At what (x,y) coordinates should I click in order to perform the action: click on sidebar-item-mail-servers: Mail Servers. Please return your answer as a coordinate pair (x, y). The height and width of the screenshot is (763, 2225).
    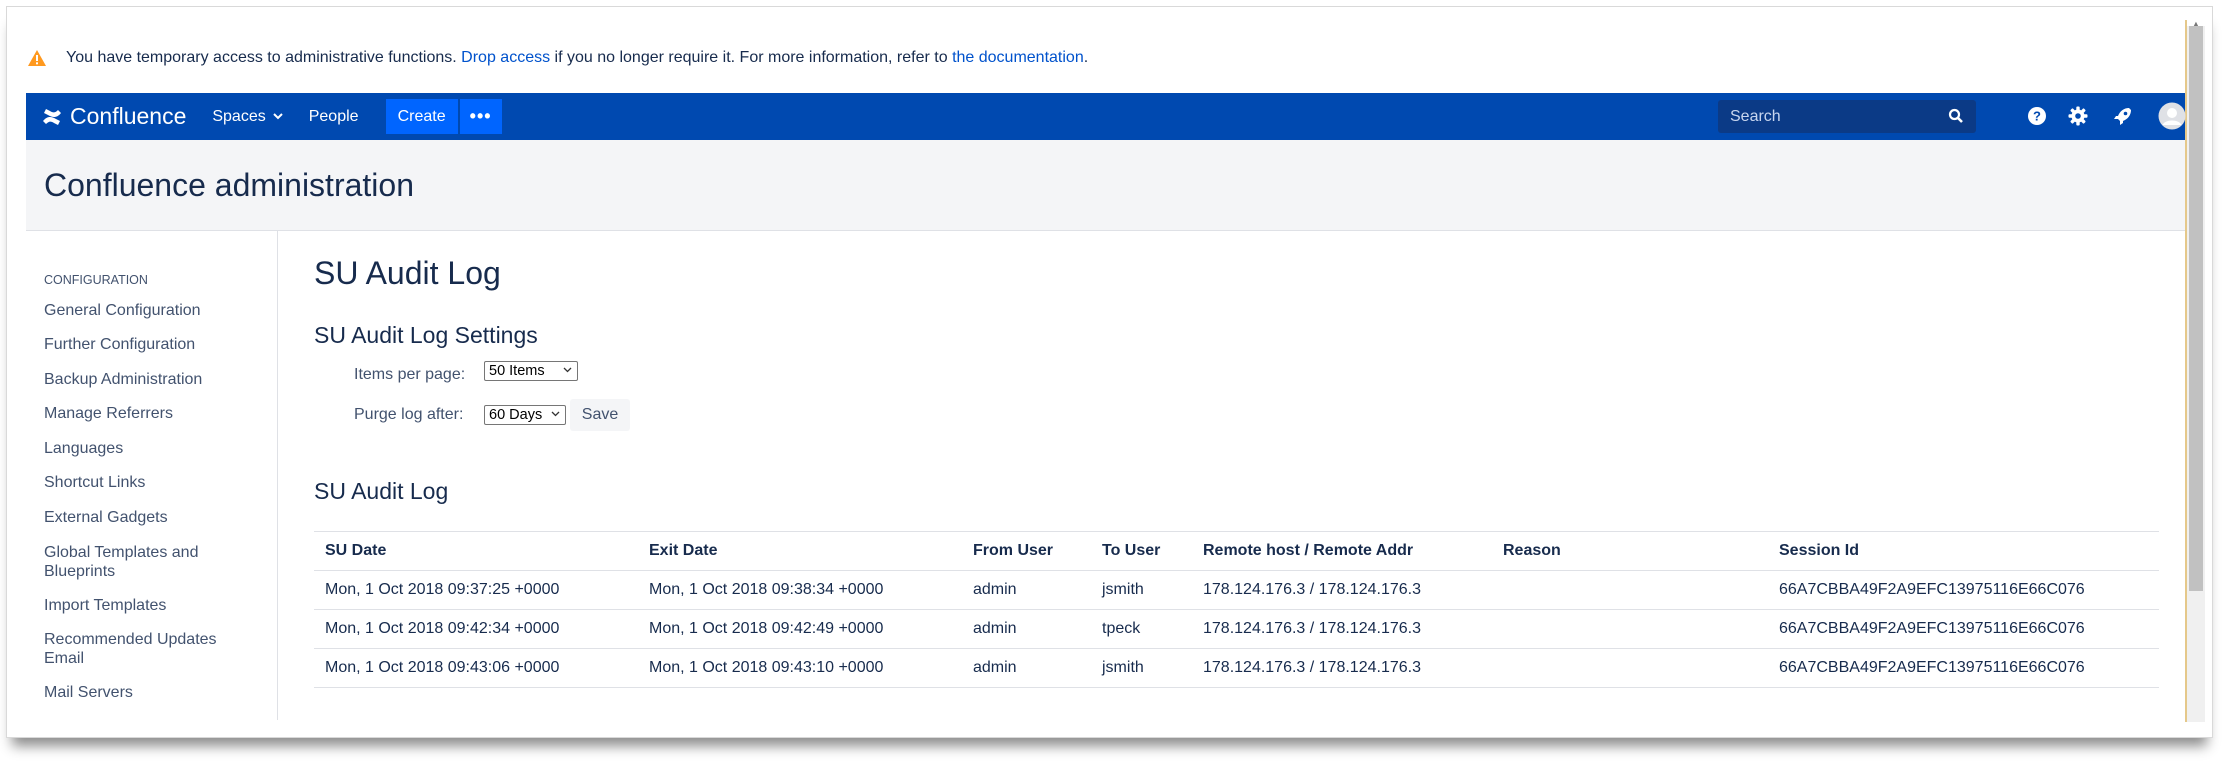
    Looking at the image, I should click on (154, 692).